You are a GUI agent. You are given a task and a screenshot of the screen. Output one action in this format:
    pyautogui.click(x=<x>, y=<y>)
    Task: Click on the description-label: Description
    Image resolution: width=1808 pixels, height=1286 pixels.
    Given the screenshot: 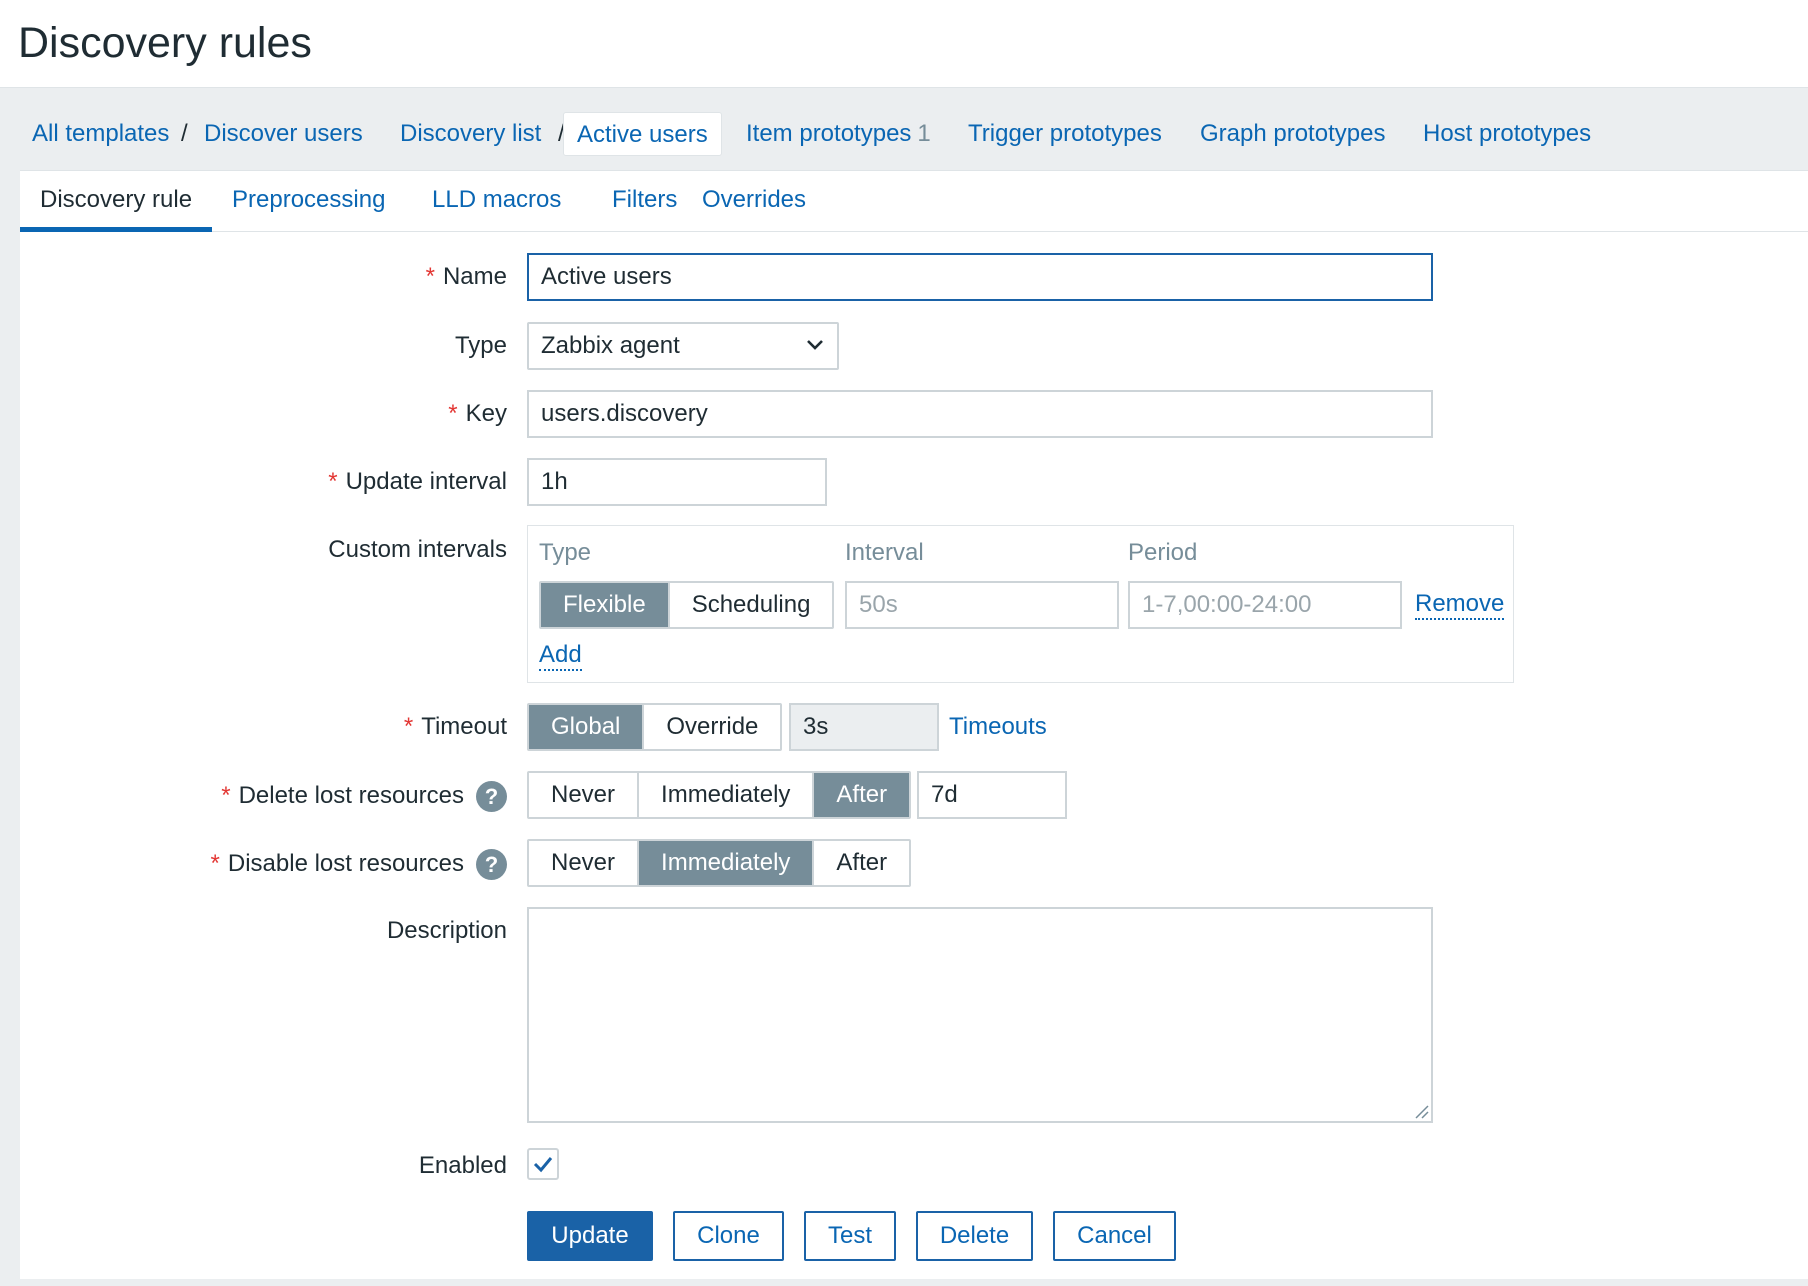 What is the action you would take?
    pyautogui.click(x=446, y=930)
    